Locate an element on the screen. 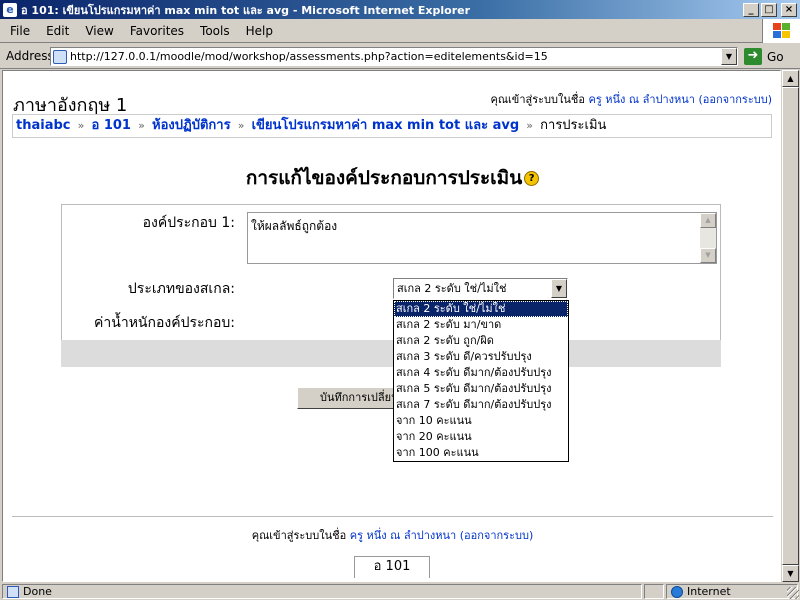 This screenshot has width=800, height=600. menu-file: File is located at coordinates (19, 31).